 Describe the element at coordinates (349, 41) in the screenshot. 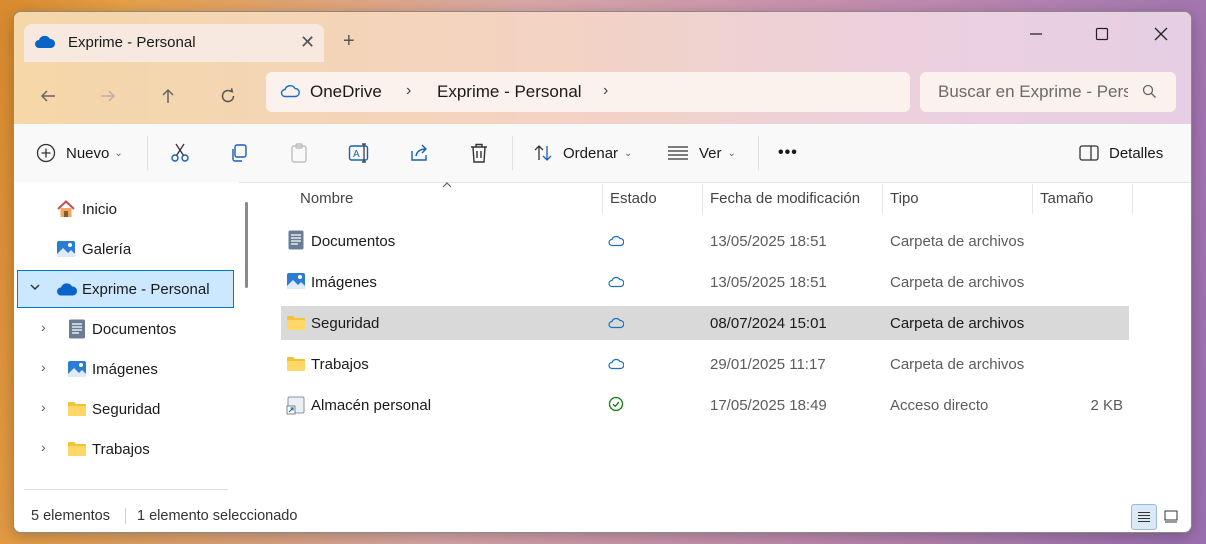

I see `new-tab-button: +` at that location.